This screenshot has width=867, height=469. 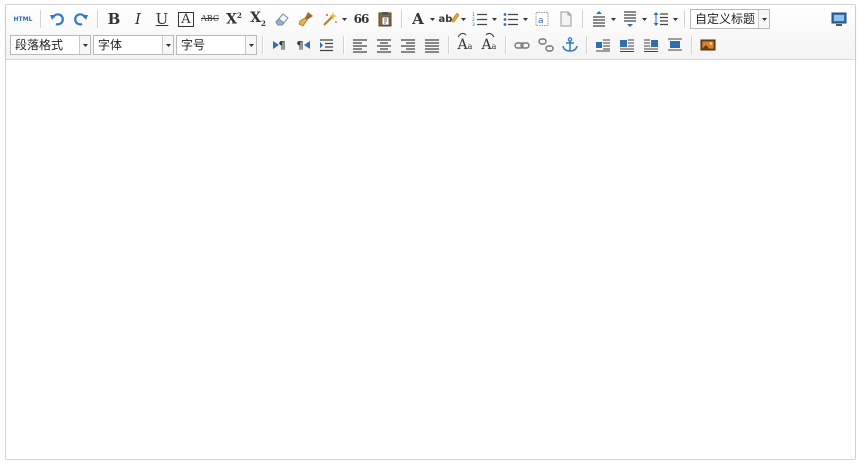 I want to click on brush-icon, so click(x=305, y=19).